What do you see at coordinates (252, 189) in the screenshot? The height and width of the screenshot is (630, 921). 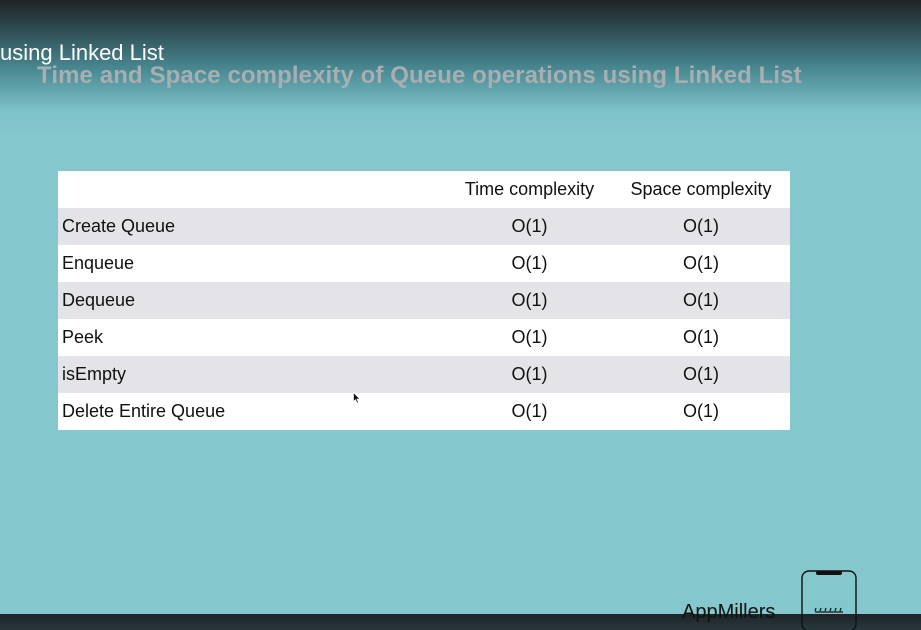 I see `column-header-operation` at bounding box center [252, 189].